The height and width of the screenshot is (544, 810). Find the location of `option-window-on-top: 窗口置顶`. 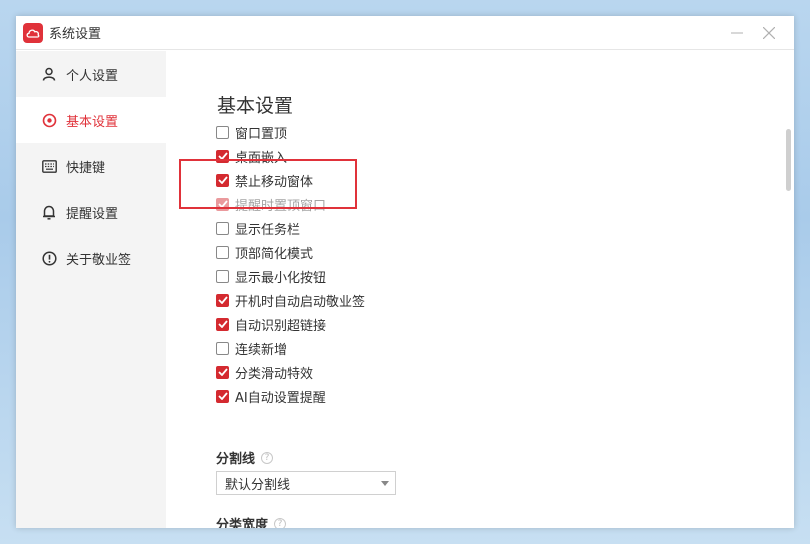

option-window-on-top: 窗口置顶 is located at coordinates (251, 132).